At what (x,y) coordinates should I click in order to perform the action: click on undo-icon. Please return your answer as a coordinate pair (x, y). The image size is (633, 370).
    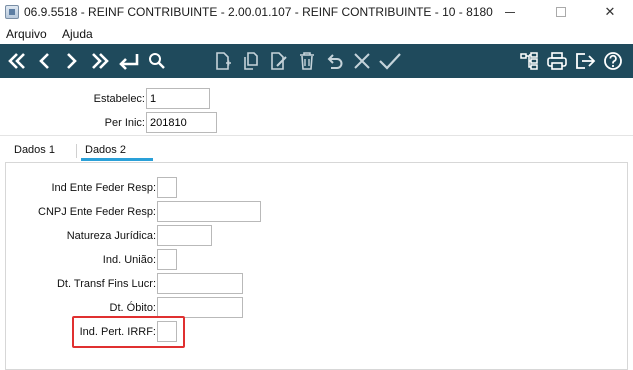
    Looking at the image, I should click on (335, 61).